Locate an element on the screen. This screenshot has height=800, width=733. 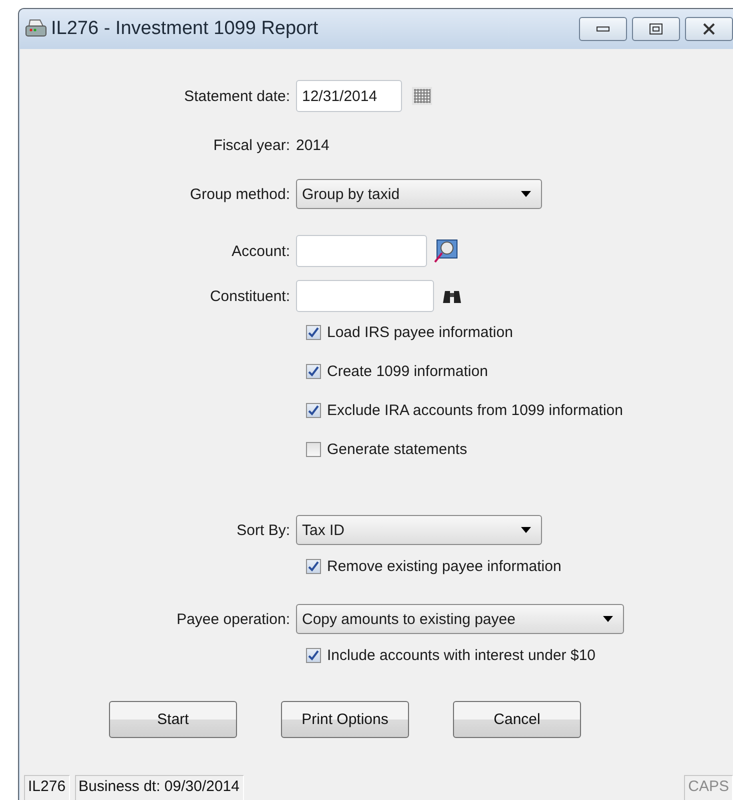
minimize-button is located at coordinates (603, 29).